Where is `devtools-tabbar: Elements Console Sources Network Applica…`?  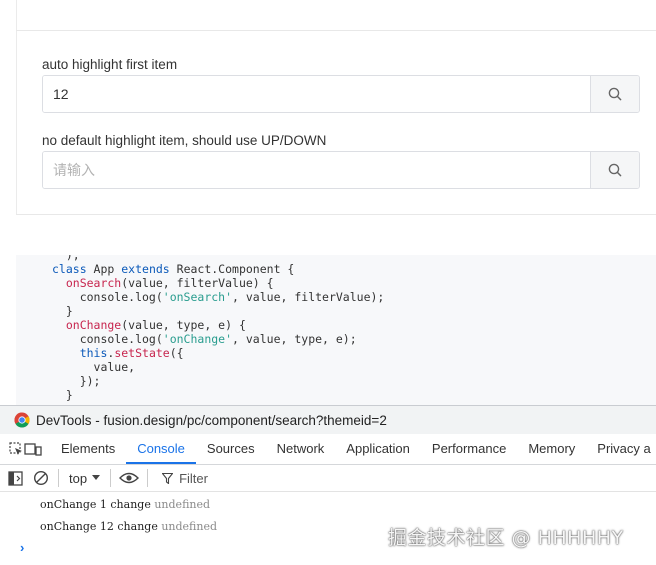
devtools-tabbar: Elements Console Sources Network Applica… is located at coordinates (328, 449).